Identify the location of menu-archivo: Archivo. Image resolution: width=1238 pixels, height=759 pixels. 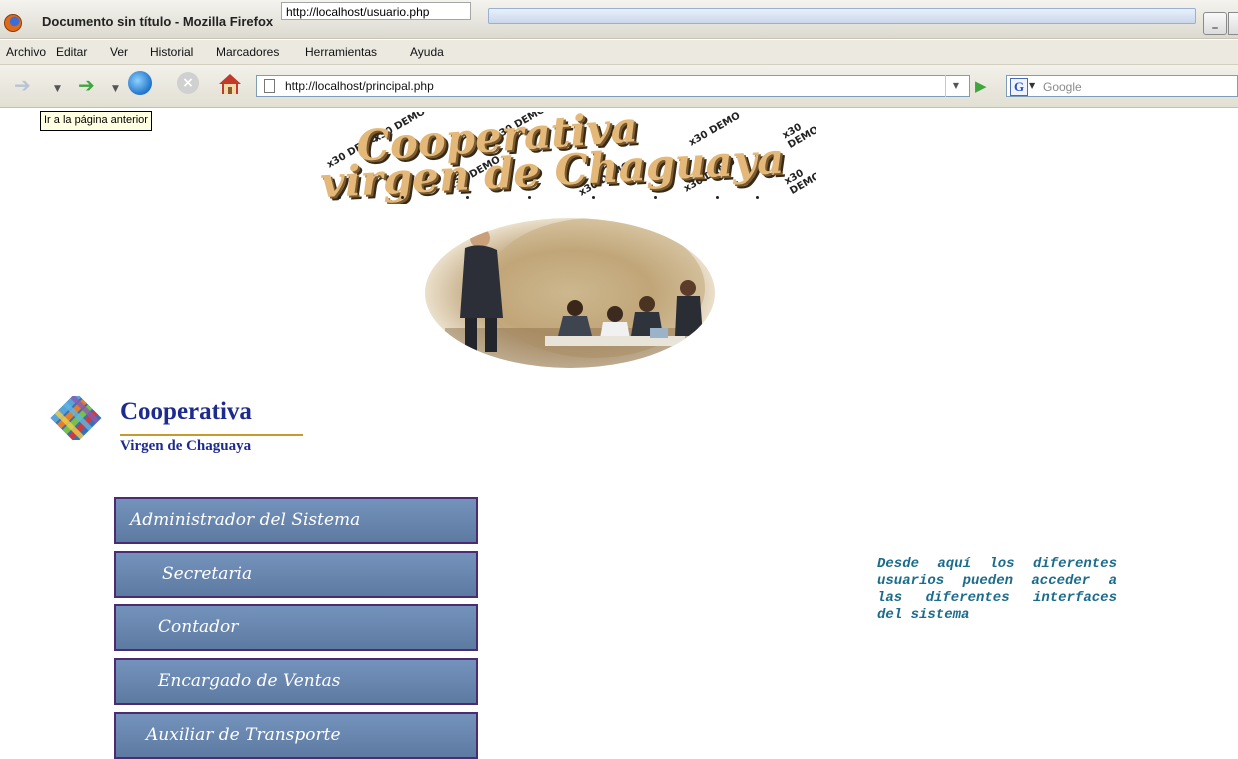
(26, 52).